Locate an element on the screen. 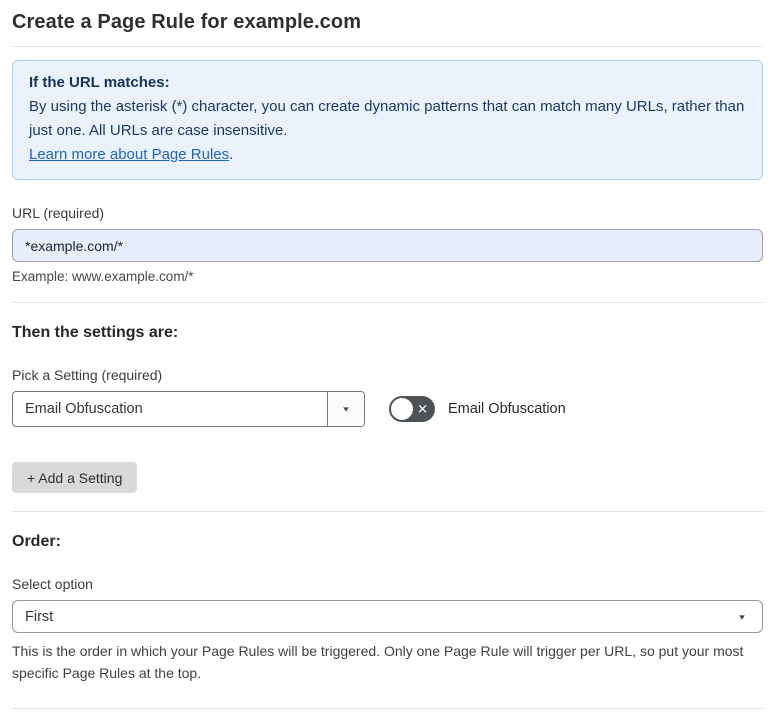 This screenshot has width=775, height=717. setting-row: Email Obfuscation ▼ ✕ Email Obfuscation is located at coordinates (387, 409).